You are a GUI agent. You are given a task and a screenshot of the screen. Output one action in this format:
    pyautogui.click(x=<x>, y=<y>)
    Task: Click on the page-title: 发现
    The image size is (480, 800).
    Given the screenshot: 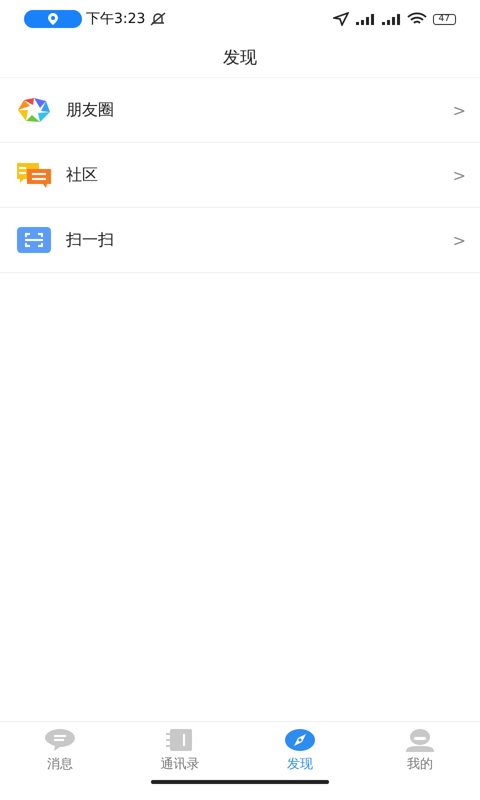 What is the action you would take?
    pyautogui.click(x=240, y=58)
    